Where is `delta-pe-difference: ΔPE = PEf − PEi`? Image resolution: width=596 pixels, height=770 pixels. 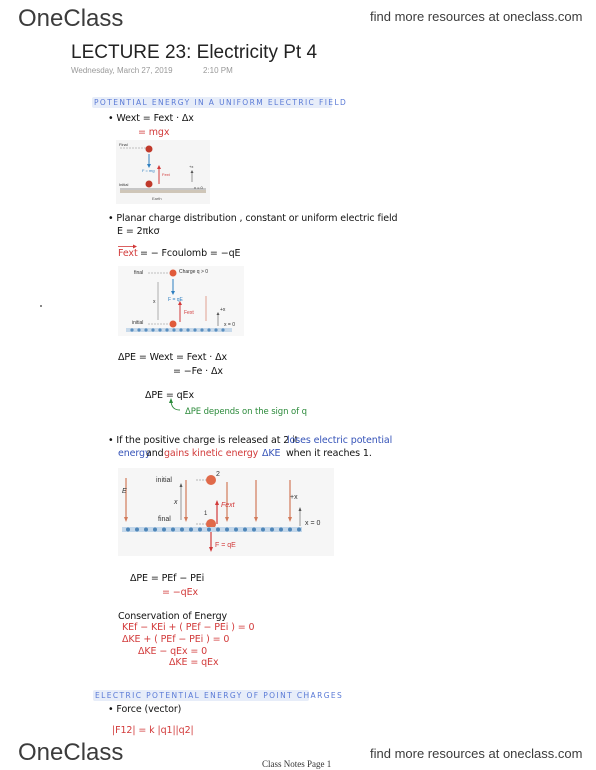
delta-pe-difference: ΔPE = PEf − PEi is located at coordinates (167, 578).